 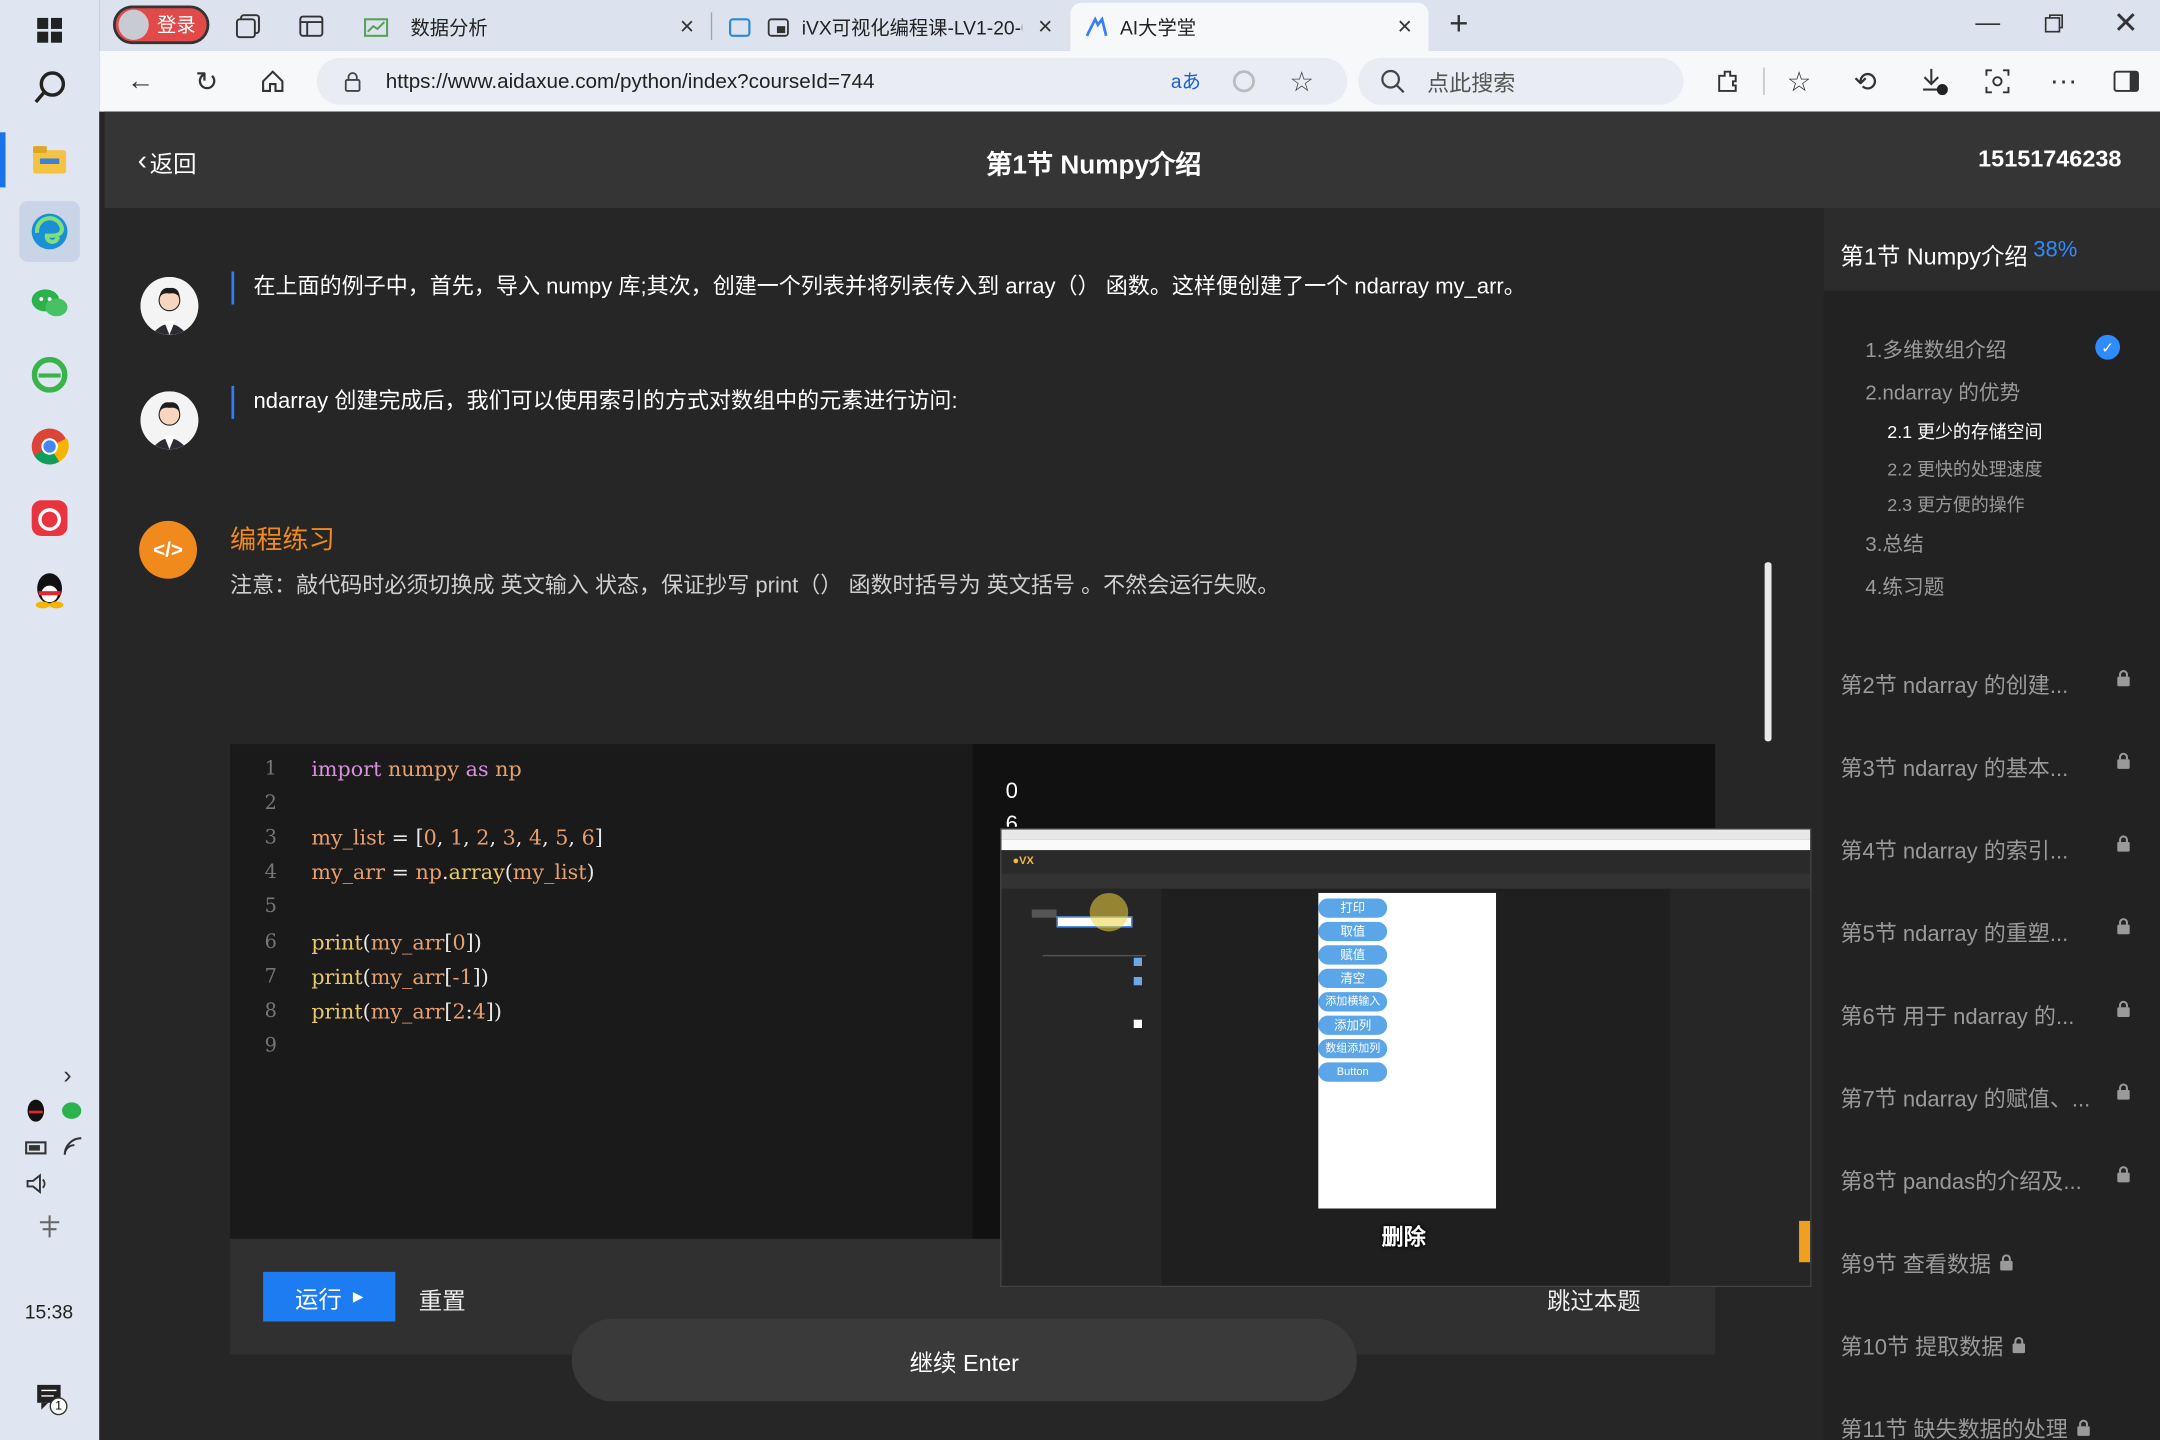 What do you see at coordinates (49, 88) in the screenshot?
I see `search-icon` at bounding box center [49, 88].